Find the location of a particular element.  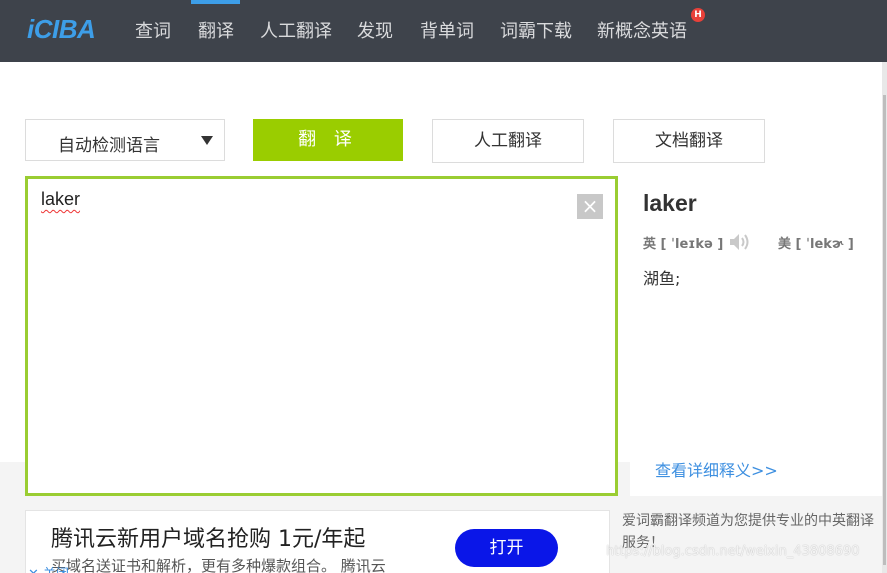

details-link: 查看详细释义>> is located at coordinates (716, 469).